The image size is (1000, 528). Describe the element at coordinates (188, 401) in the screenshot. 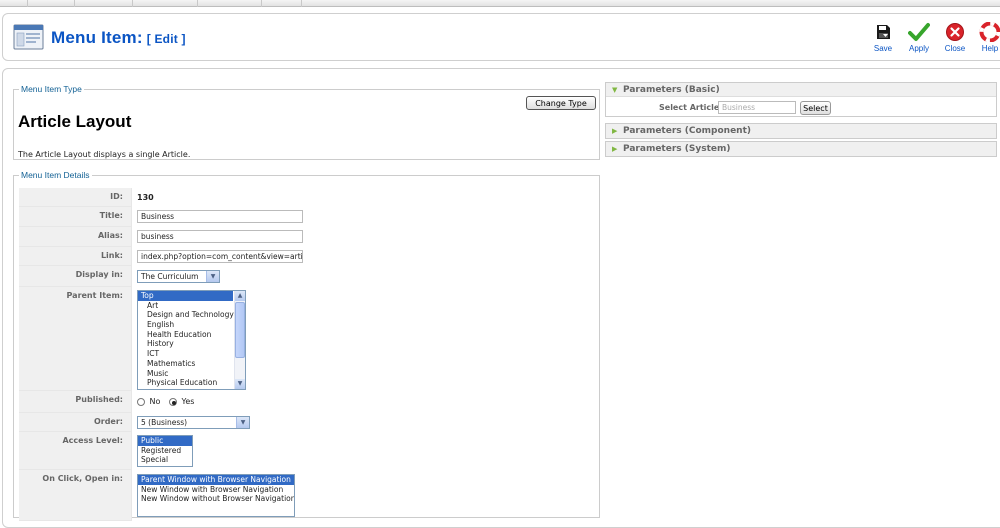

I see `published-yes-label: Yes` at that location.